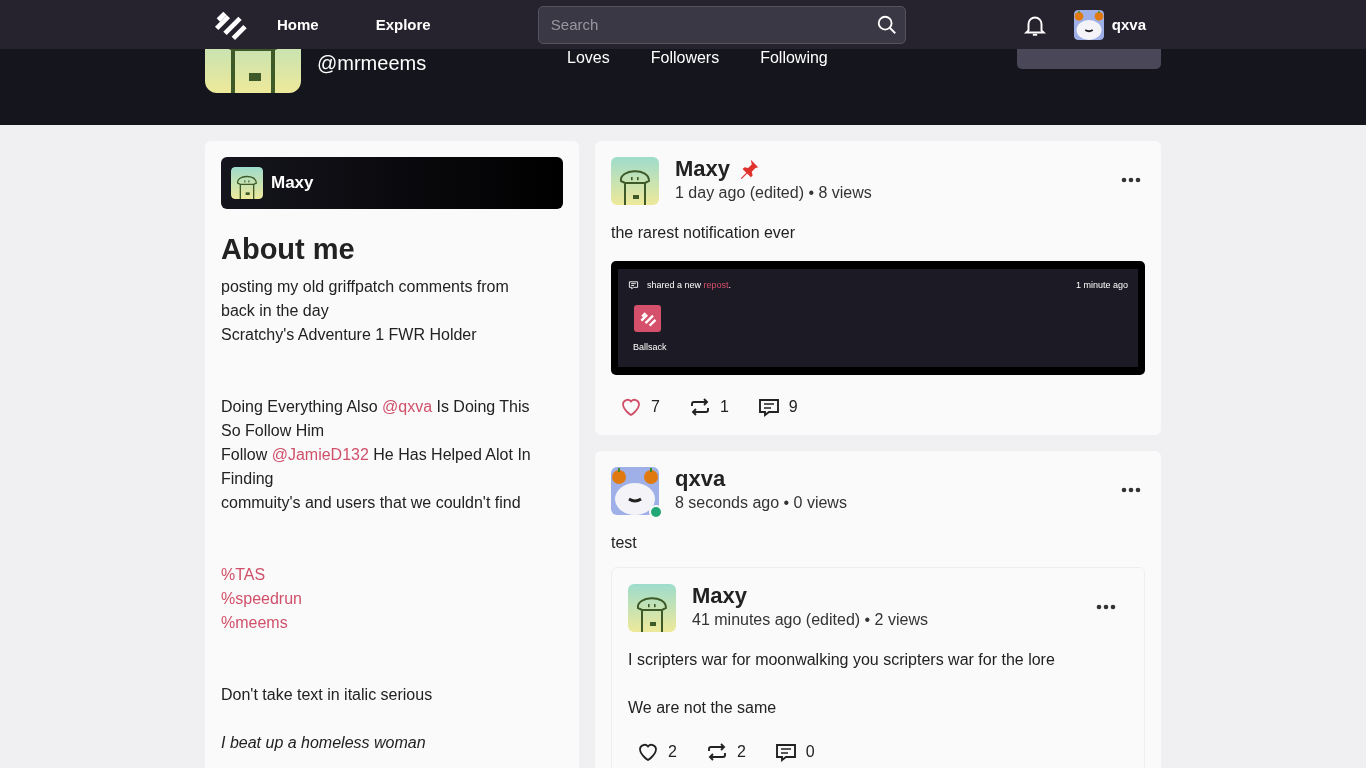 The image size is (1366, 768). Describe the element at coordinates (1101, 285) in the screenshot. I see `notification-time: 1 minute ago` at that location.